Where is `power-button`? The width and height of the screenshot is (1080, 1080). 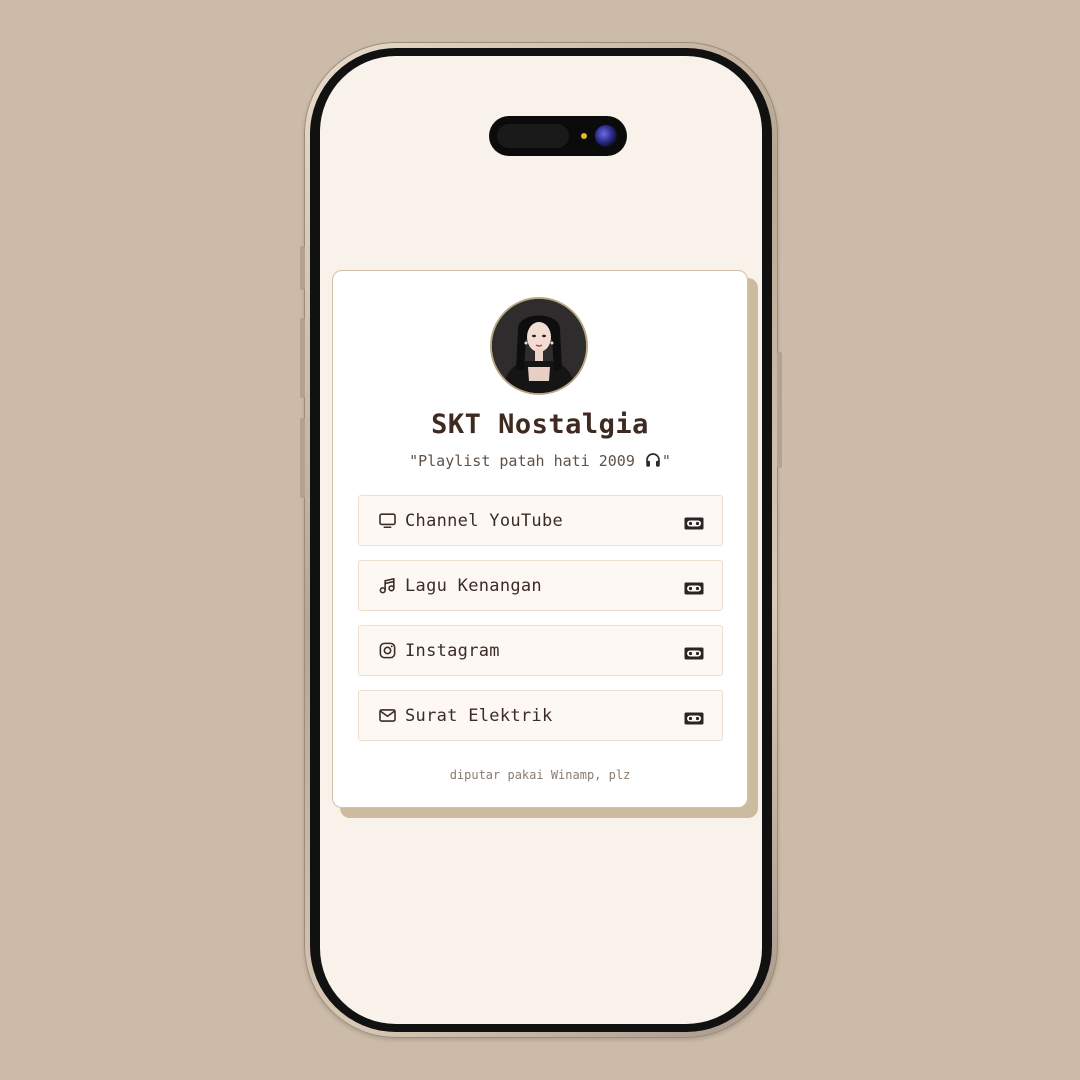
power-button is located at coordinates (779, 410).